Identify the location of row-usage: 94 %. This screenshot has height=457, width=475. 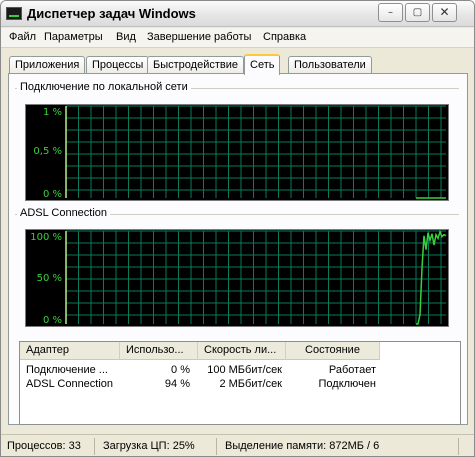
(177, 384).